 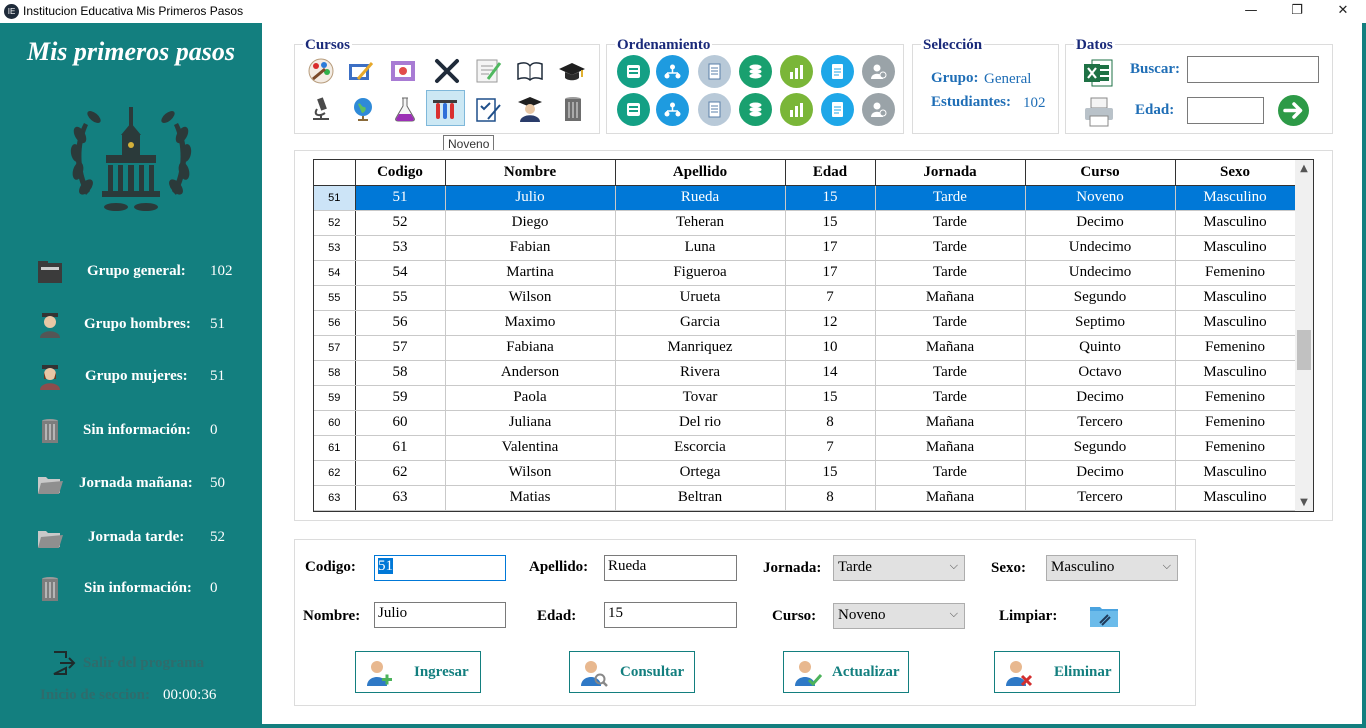 I want to click on sort-by-jornada-icon-asc, so click(x=796, y=71).